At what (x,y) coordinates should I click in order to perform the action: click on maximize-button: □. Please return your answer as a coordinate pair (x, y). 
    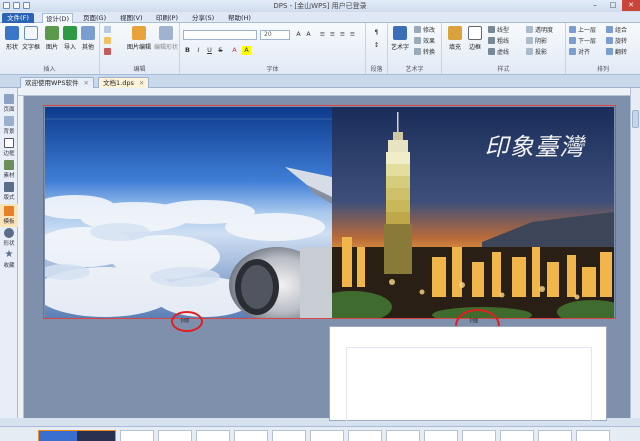
    Looking at the image, I should click on (613, 5).